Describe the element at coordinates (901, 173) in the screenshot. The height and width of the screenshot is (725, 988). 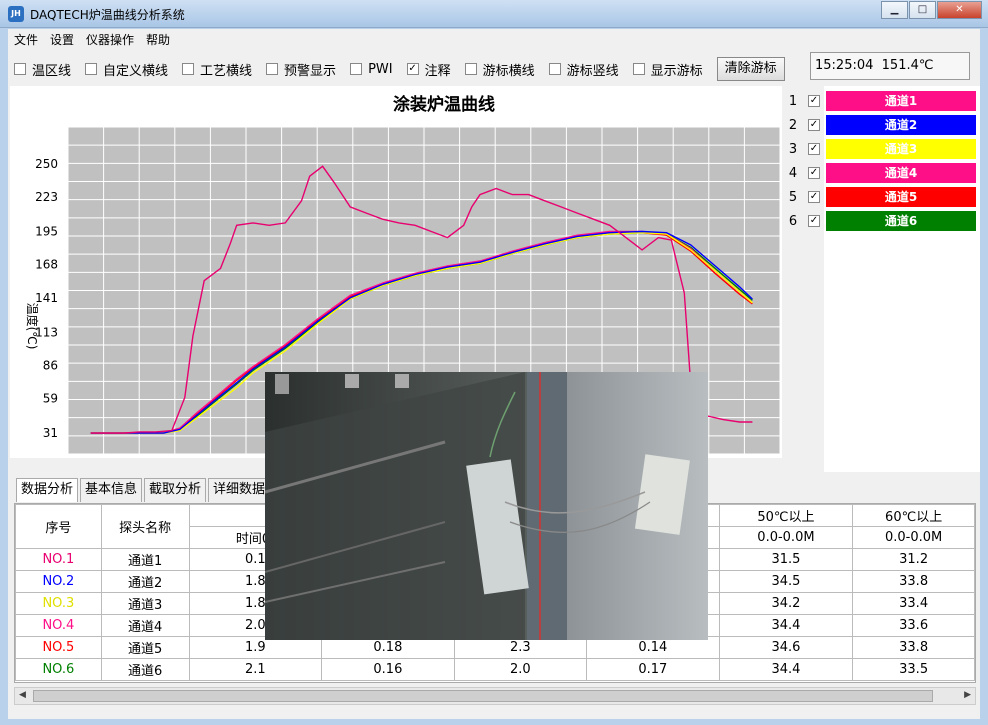
I see `legend-channel-chip: 通道4` at that location.